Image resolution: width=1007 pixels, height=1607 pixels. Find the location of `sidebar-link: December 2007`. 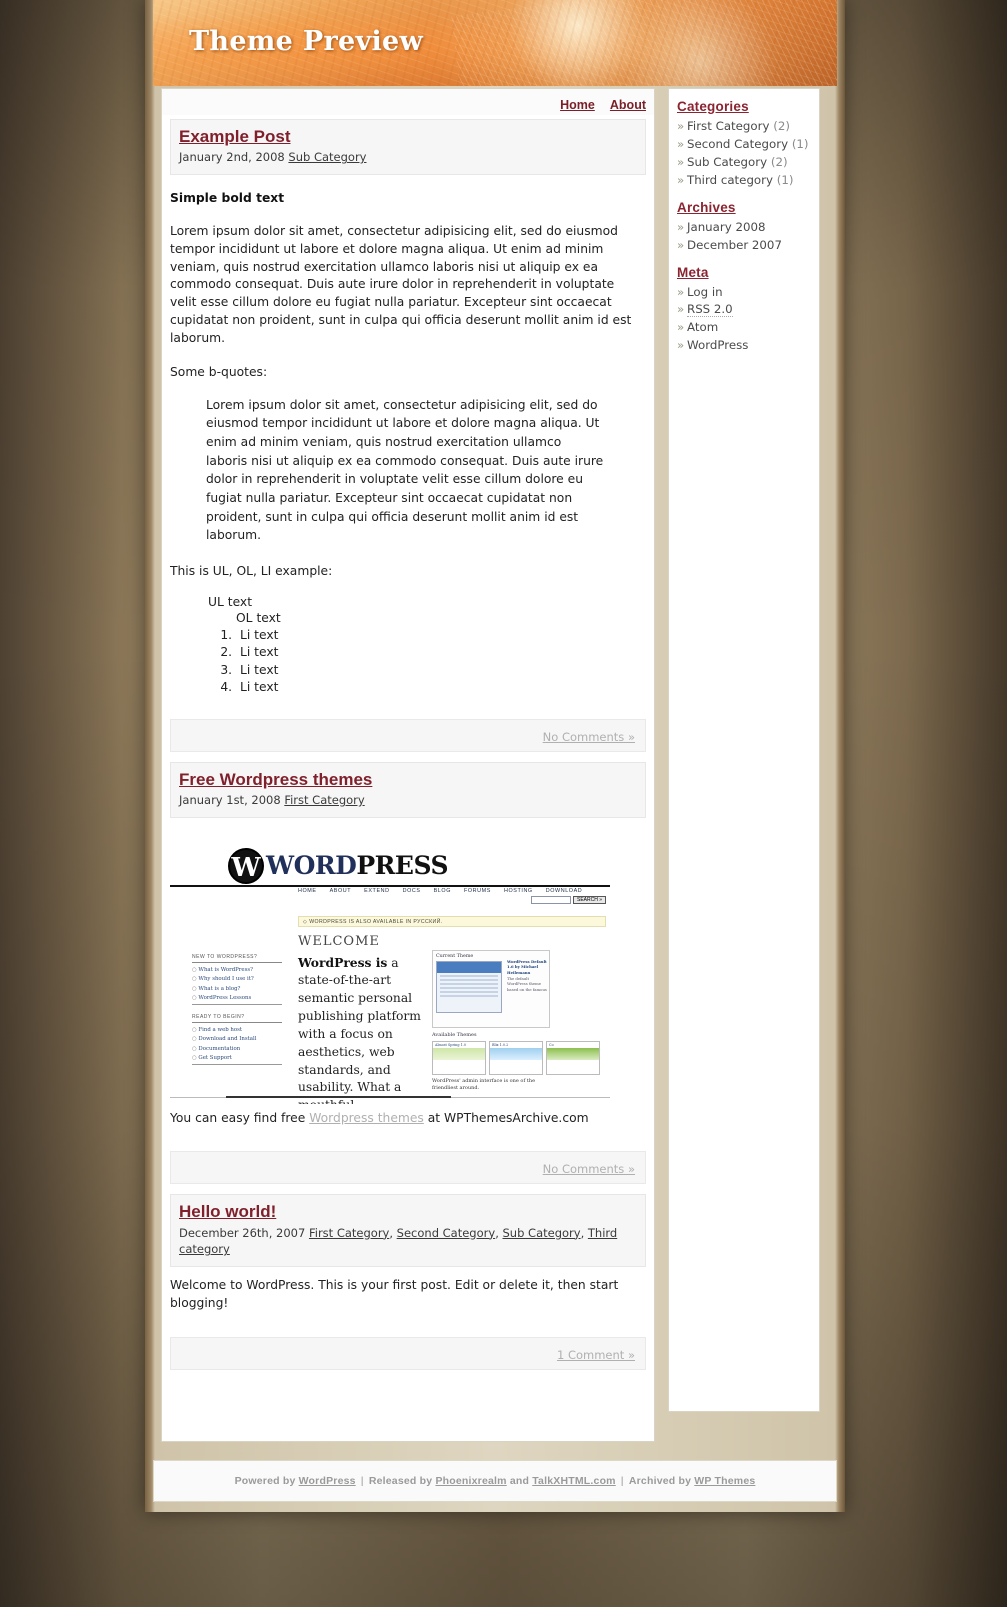

sidebar-link: December 2007 is located at coordinates (734, 245).